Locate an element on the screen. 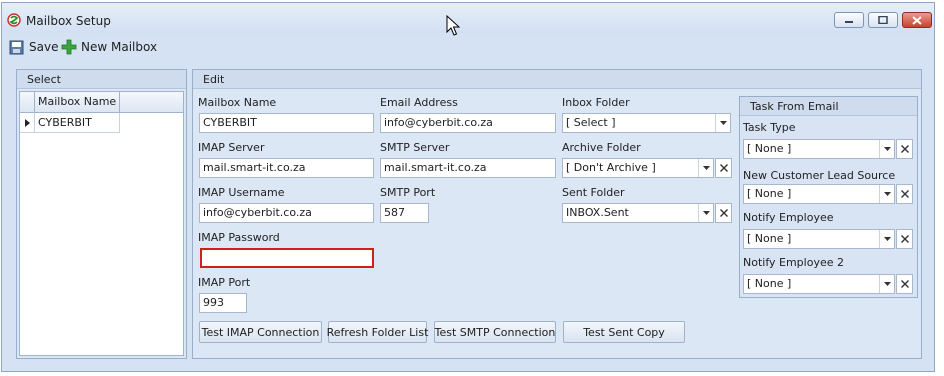 The width and height of the screenshot is (944, 376). mailbox-name-label: Mailbox Name is located at coordinates (237, 102).